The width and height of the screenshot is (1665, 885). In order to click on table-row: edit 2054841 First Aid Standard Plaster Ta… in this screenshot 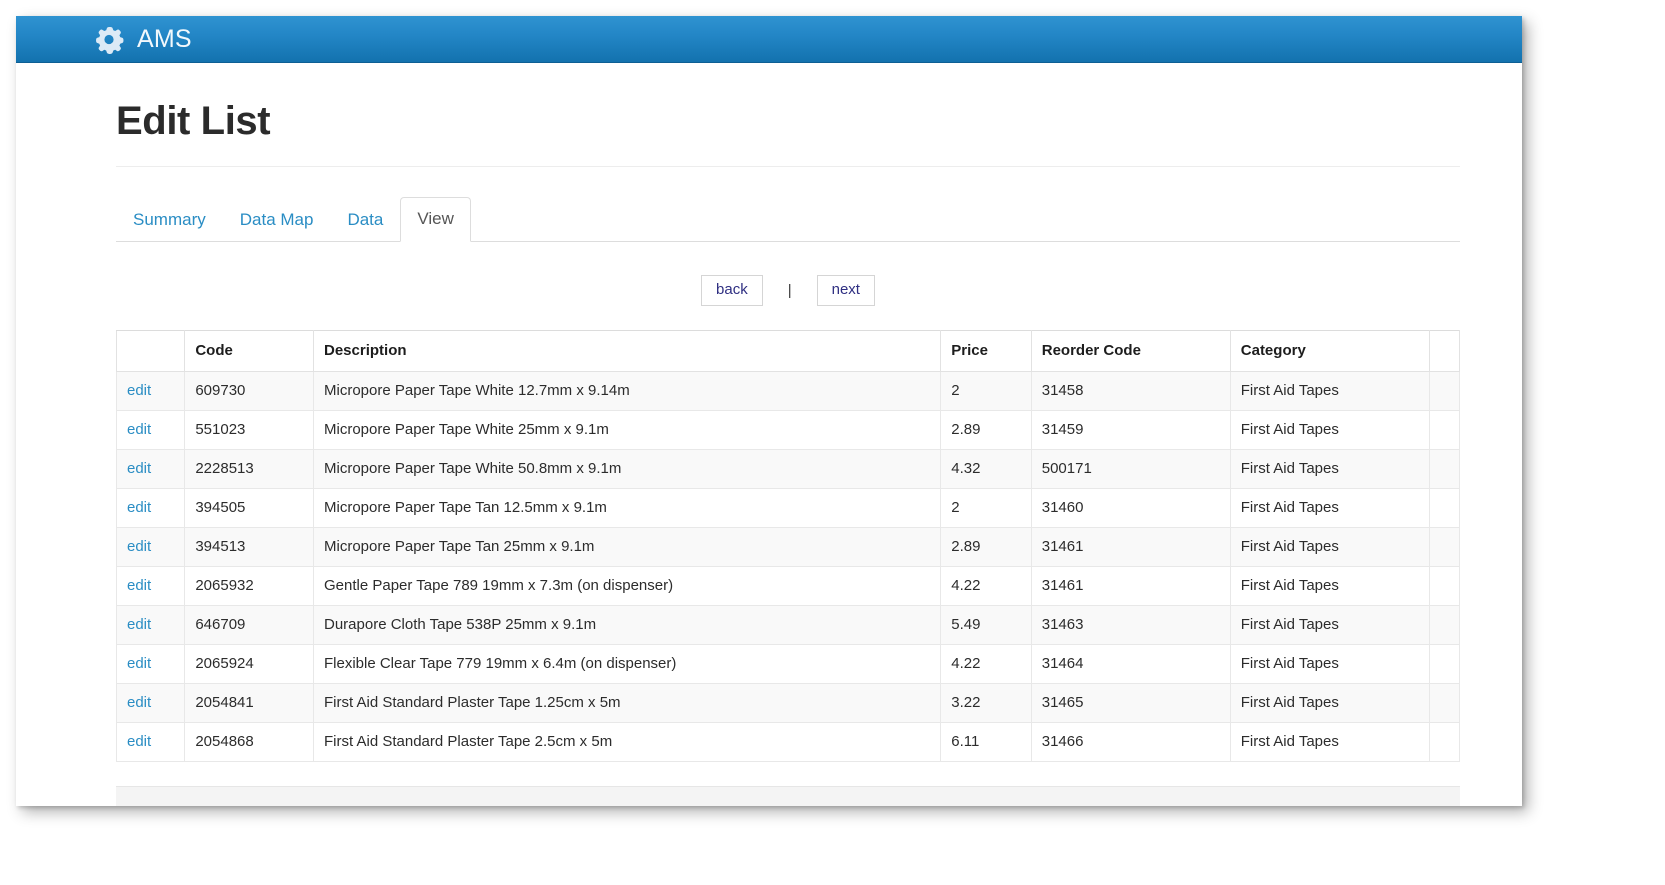, I will do `click(788, 703)`.